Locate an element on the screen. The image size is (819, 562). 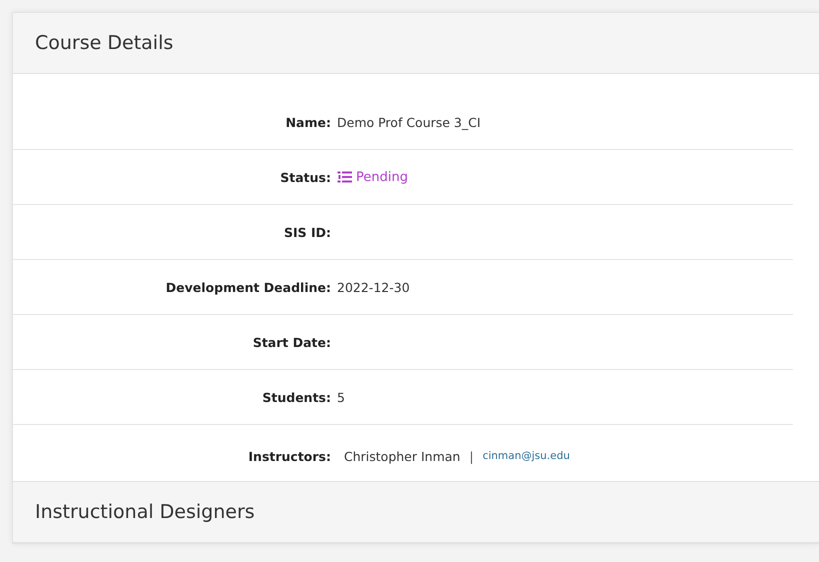
field-label: Status: is located at coordinates (305, 177).